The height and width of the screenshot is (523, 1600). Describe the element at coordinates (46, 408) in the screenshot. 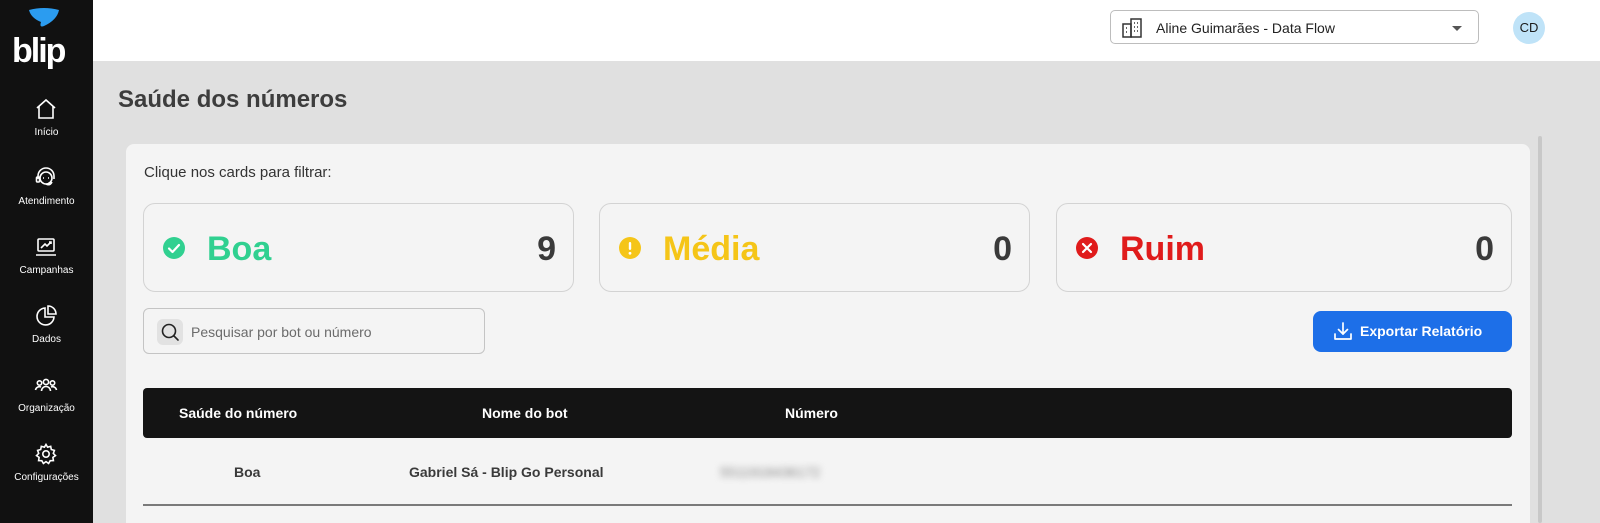

I see `sidebar-item-label: Organização` at that location.